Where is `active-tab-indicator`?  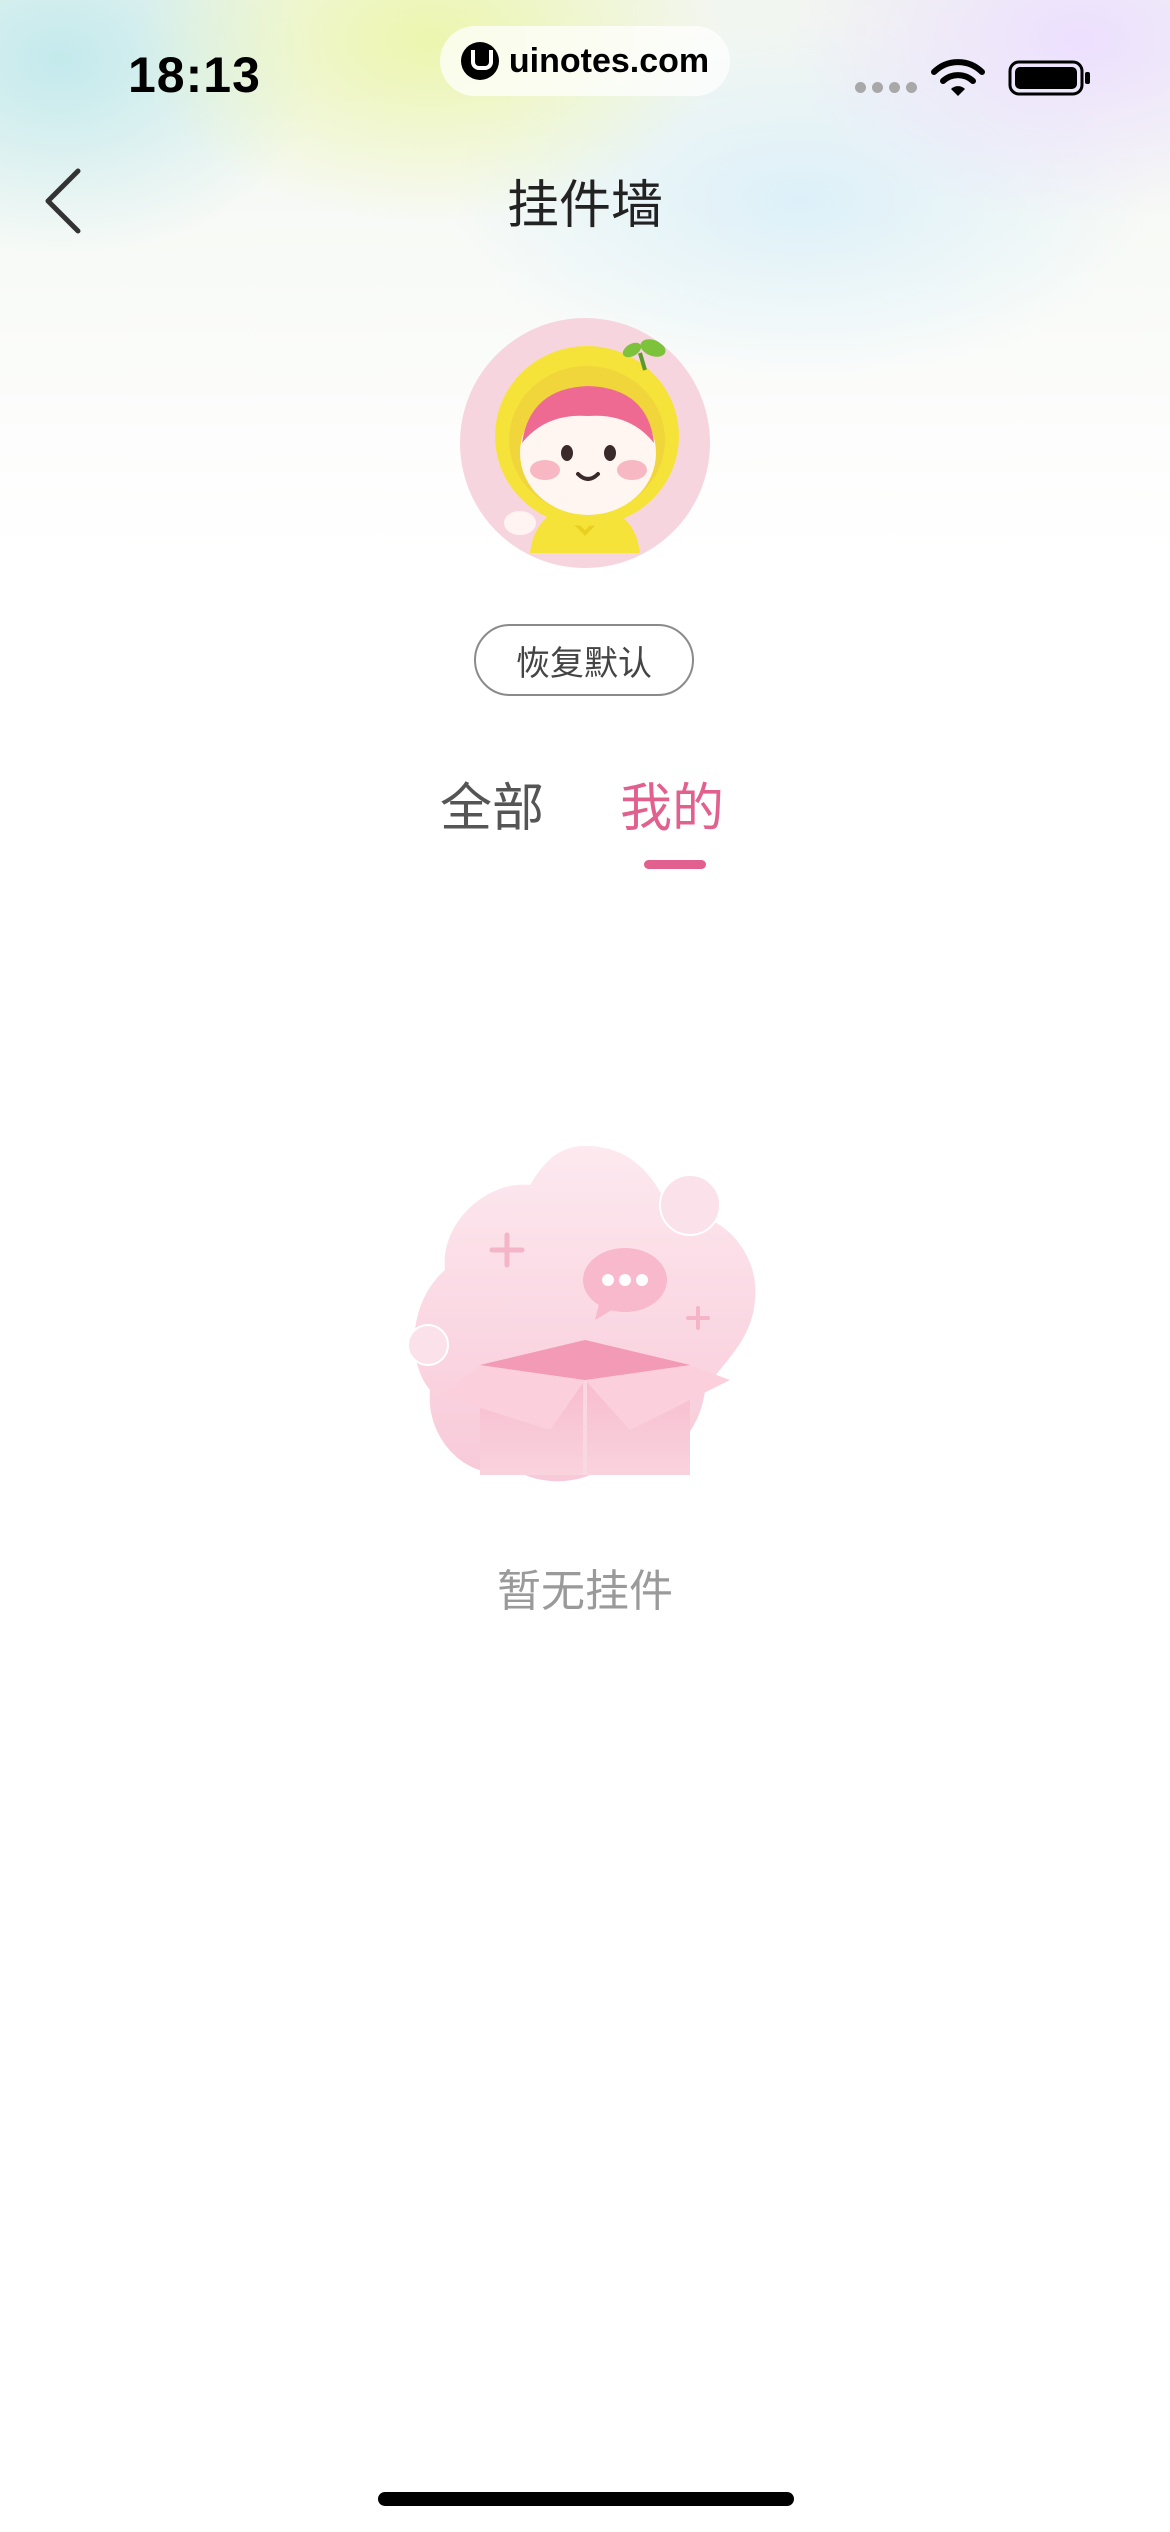
active-tab-indicator is located at coordinates (675, 864).